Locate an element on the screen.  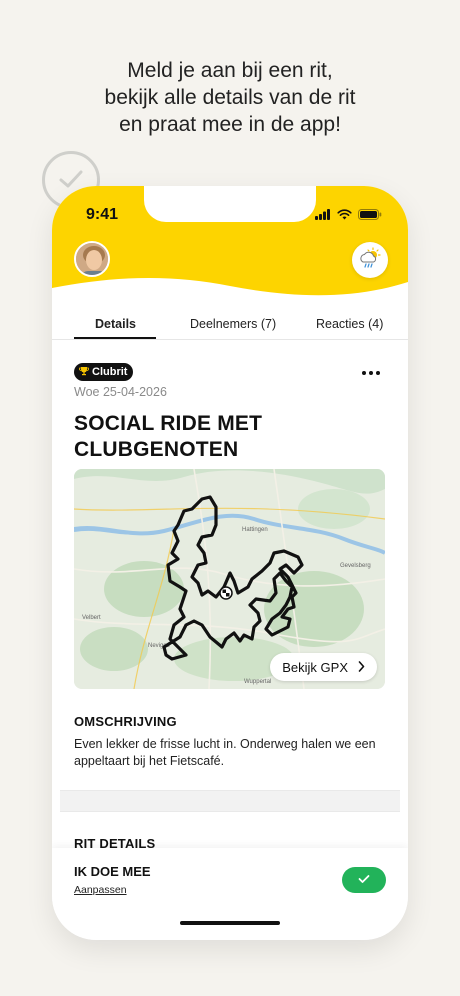
start-finish-icon is located at coordinates (226, 593).